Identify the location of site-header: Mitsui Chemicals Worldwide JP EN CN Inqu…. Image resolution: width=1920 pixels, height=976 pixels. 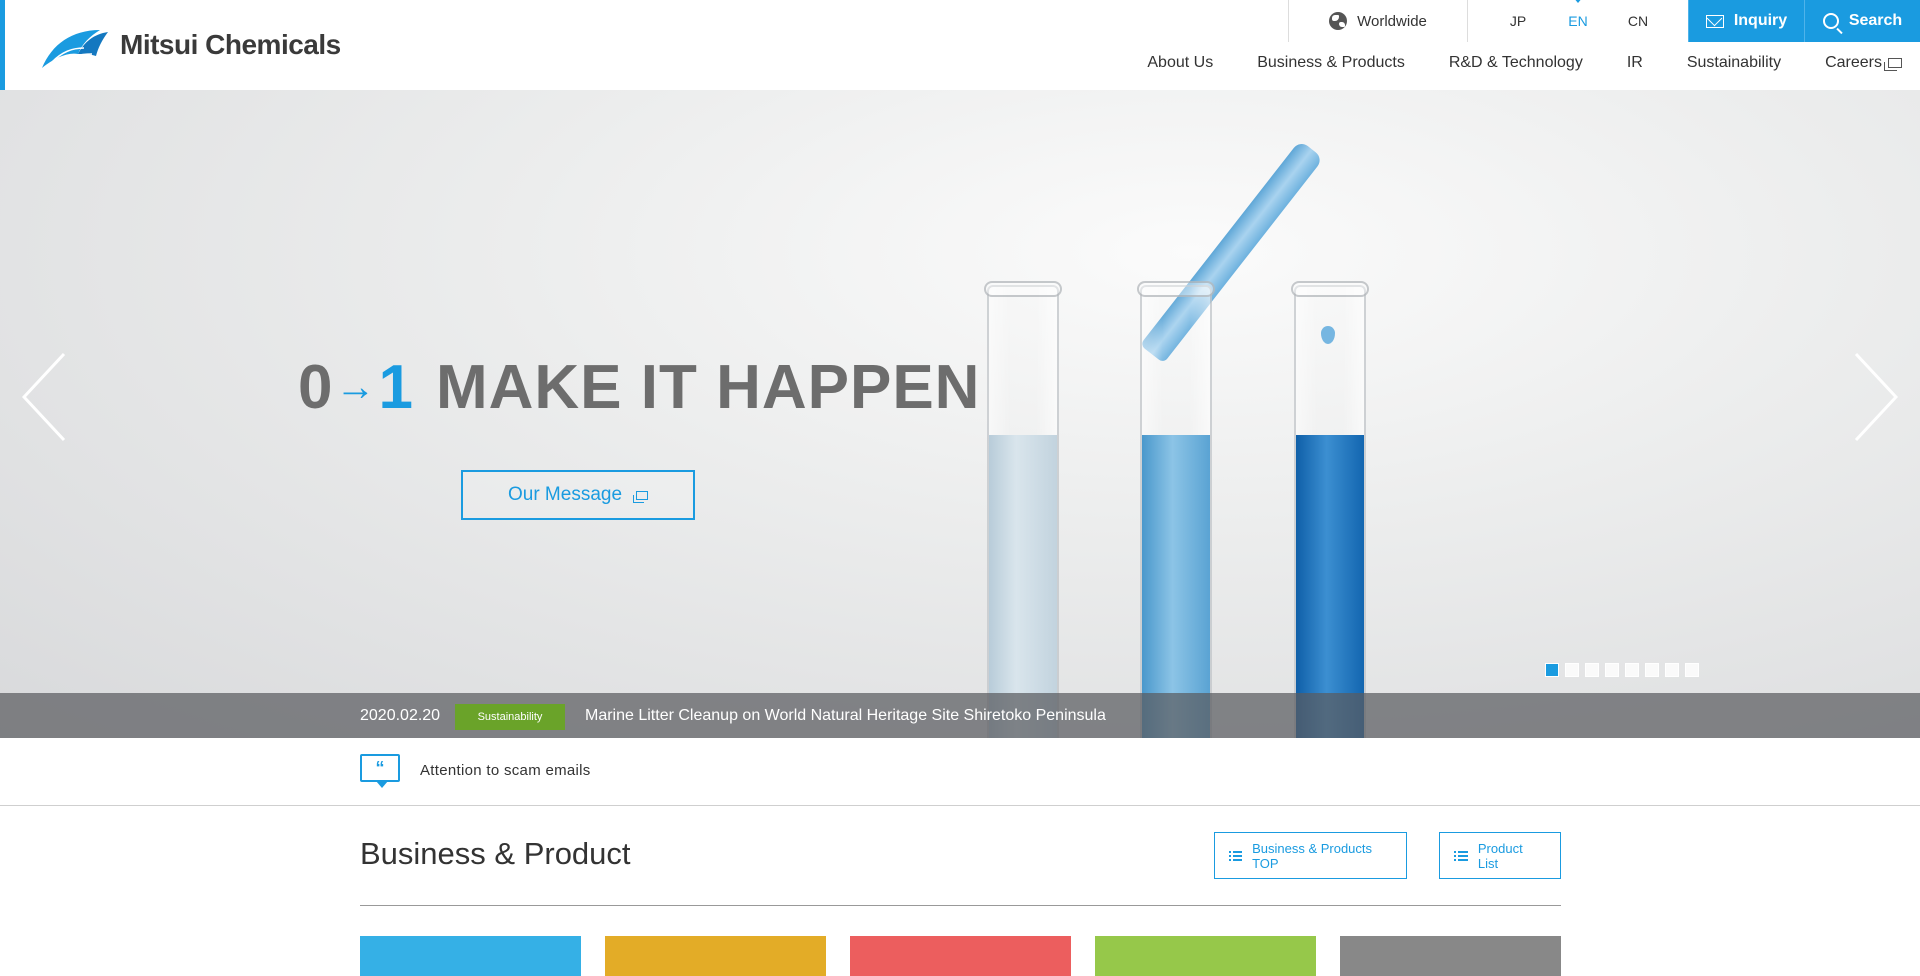
(960, 45).